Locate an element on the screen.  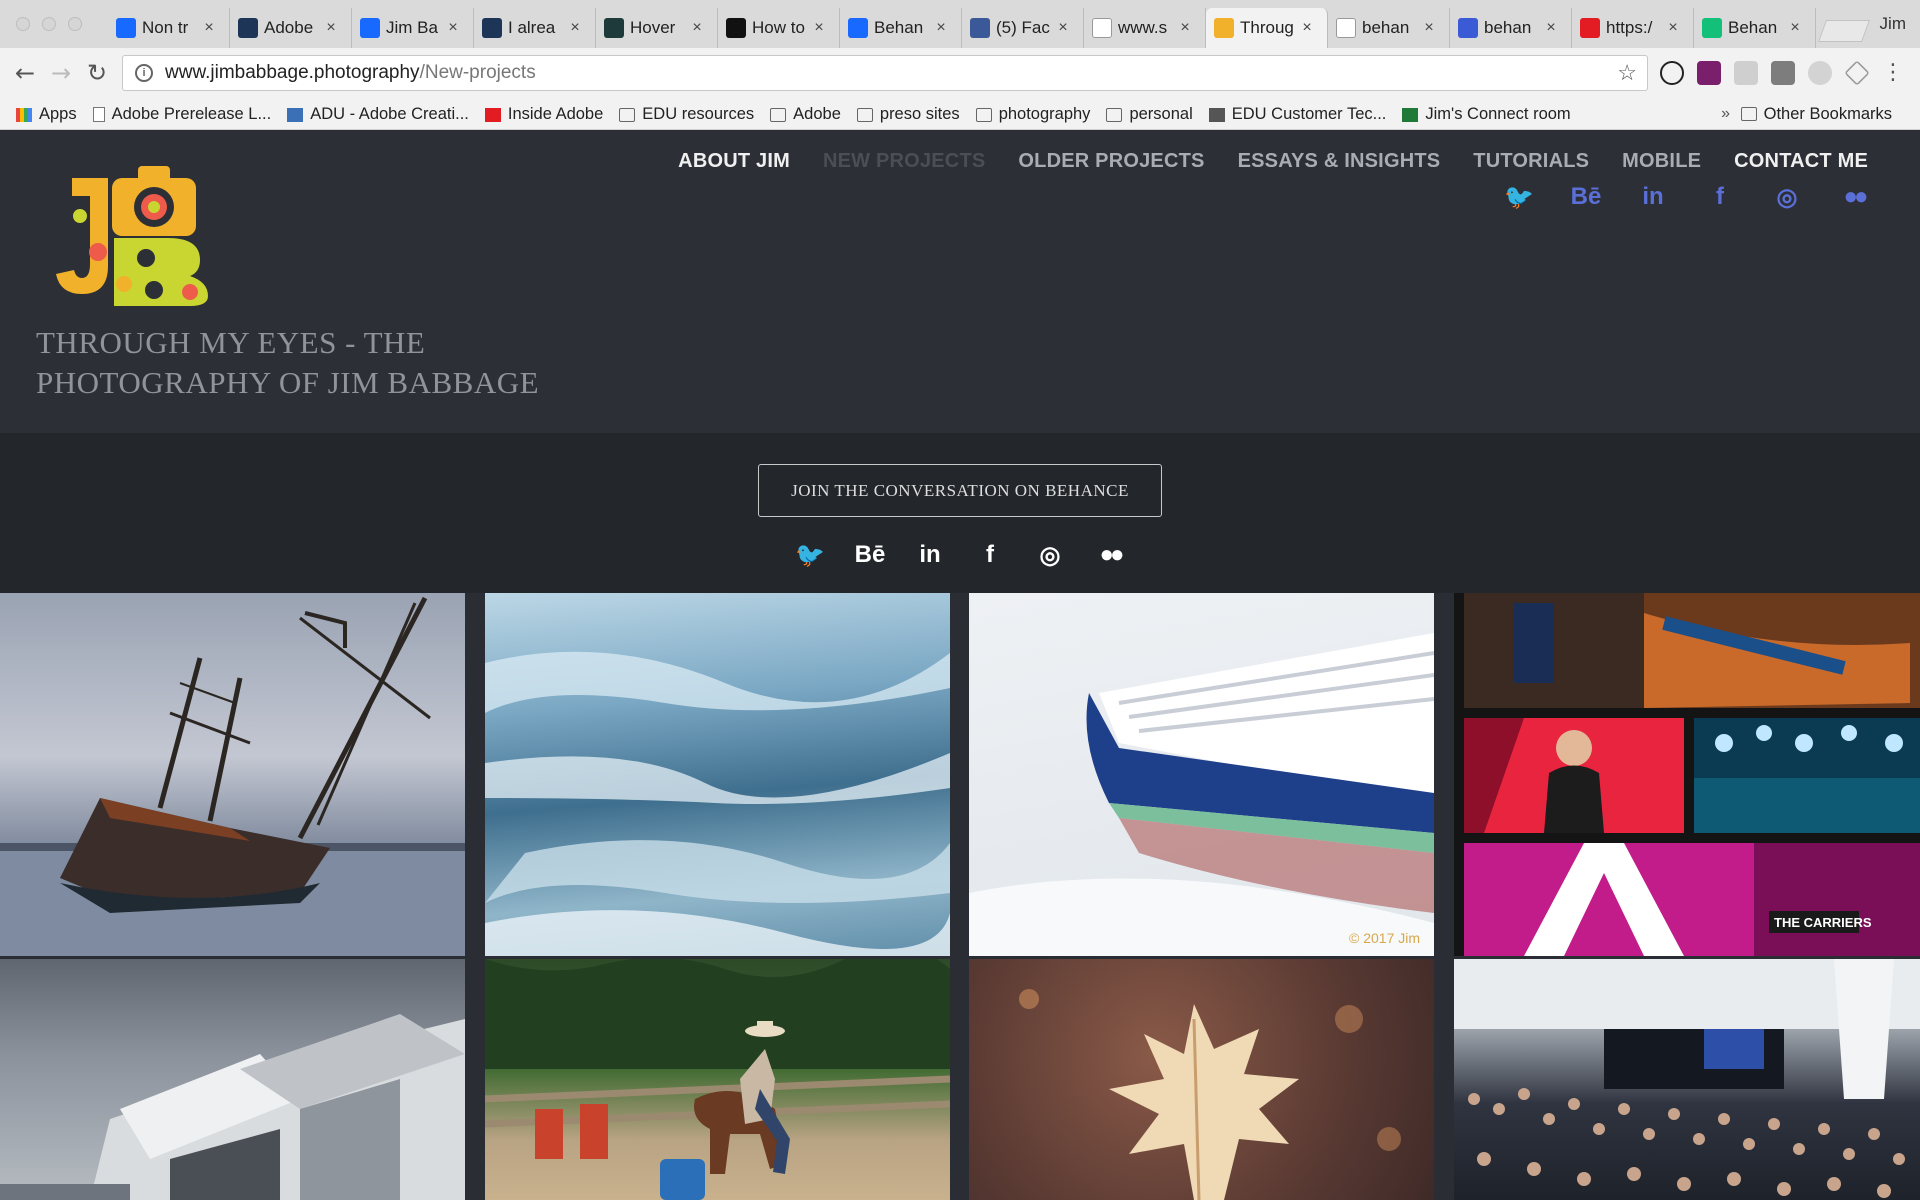
bookmark-label: EDU resources is located at coordinates (698, 114).